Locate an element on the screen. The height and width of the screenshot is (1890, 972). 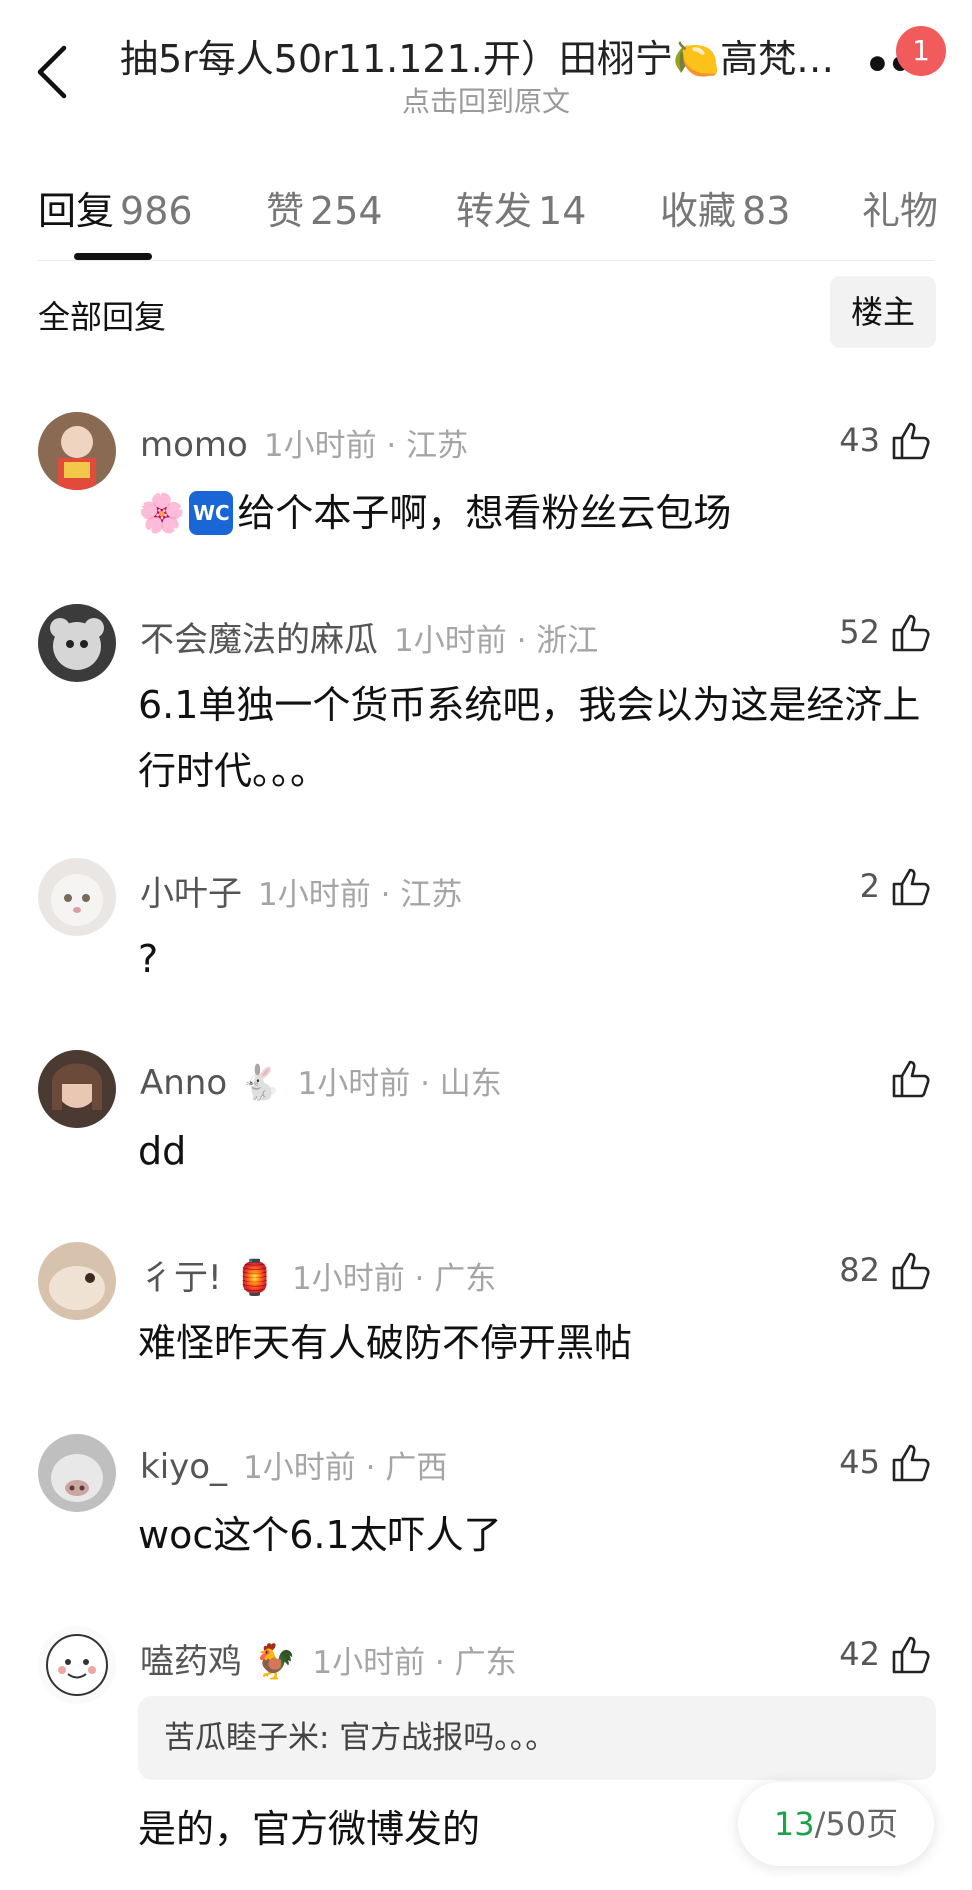
like-control: 43 is located at coordinates (886, 440).